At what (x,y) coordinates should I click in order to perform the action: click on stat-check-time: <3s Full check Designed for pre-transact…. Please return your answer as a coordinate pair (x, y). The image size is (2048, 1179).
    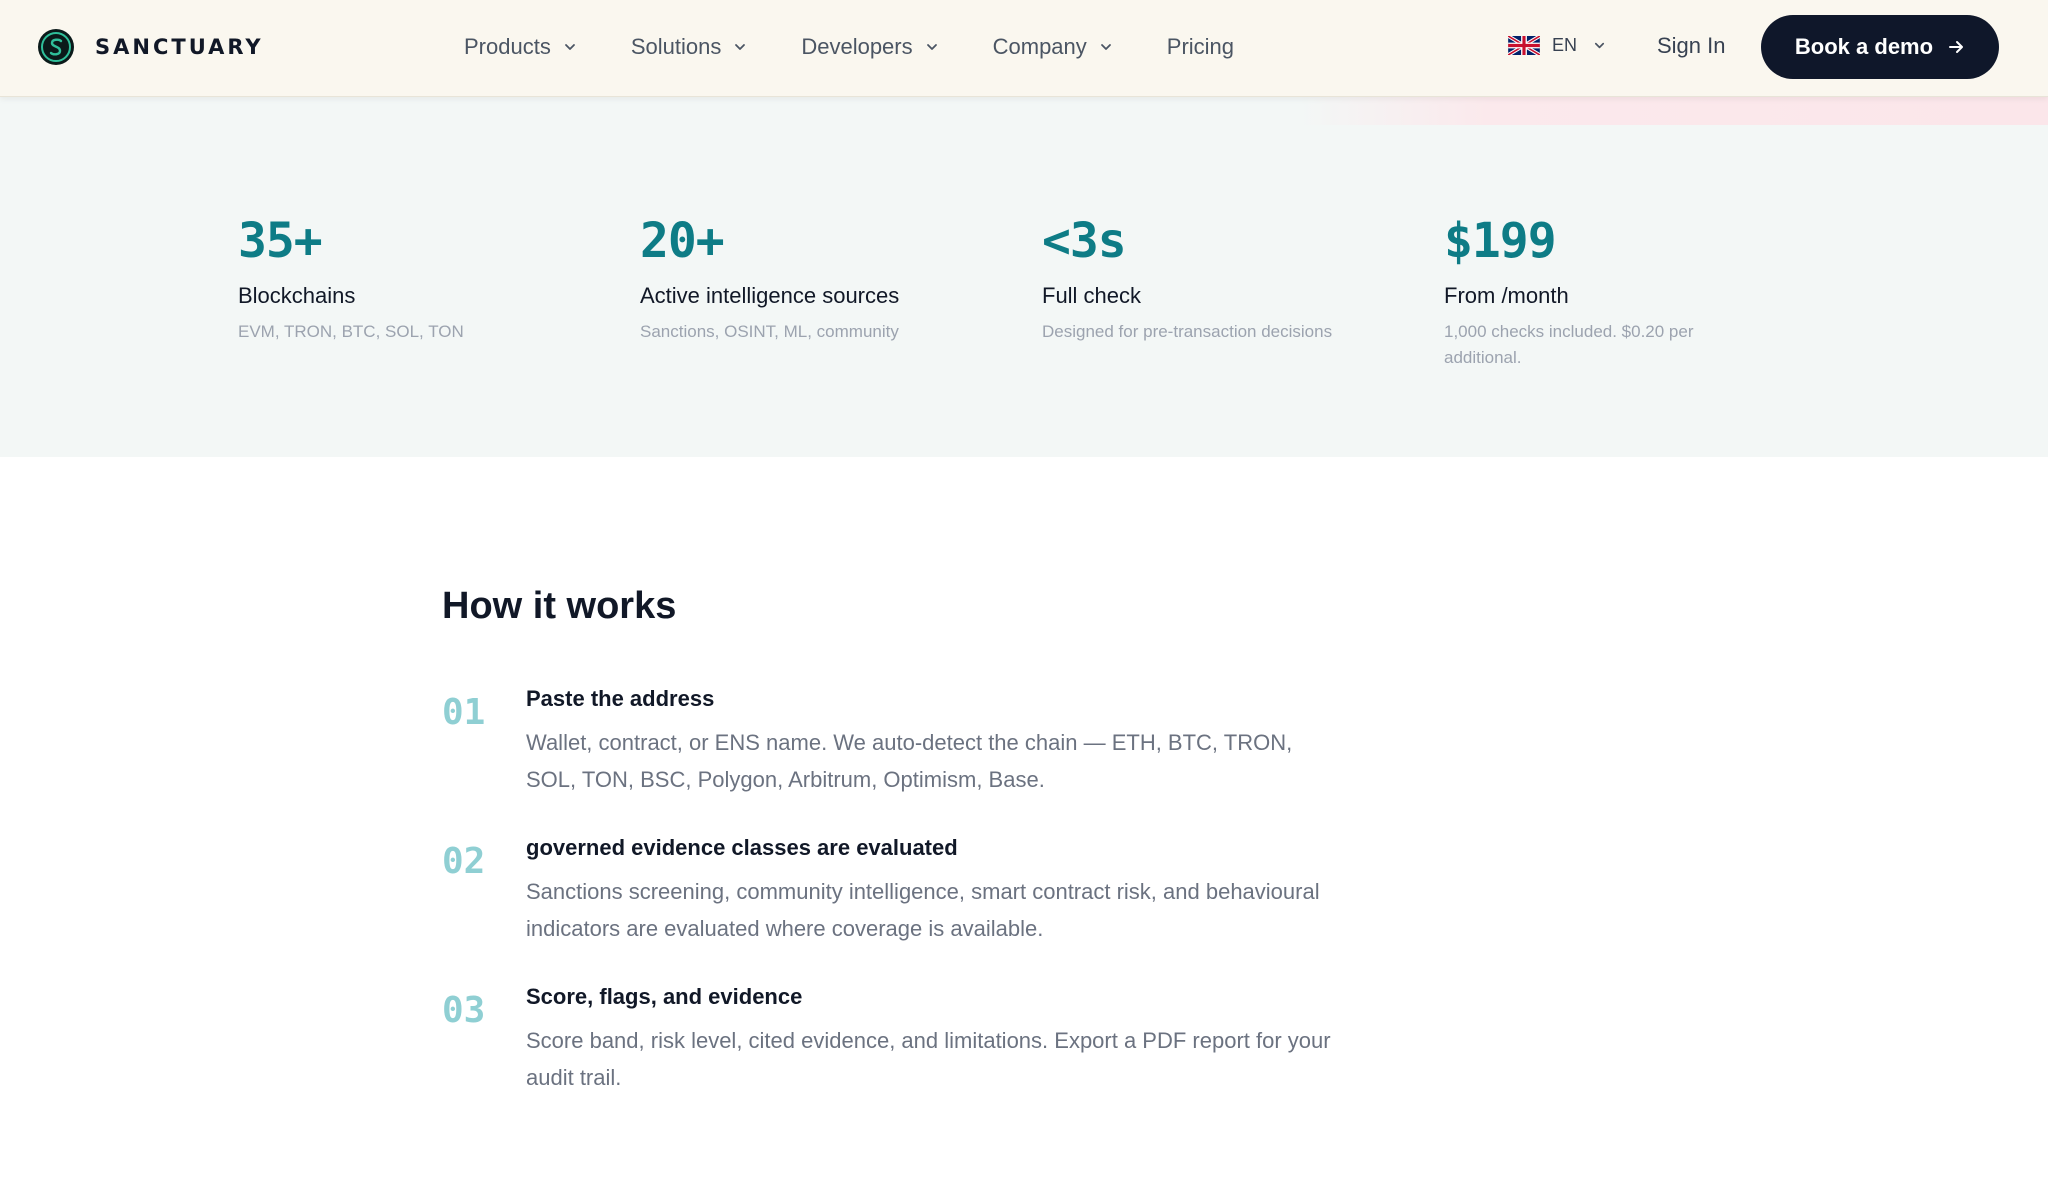
    Looking at the image, I should click on (1202, 281).